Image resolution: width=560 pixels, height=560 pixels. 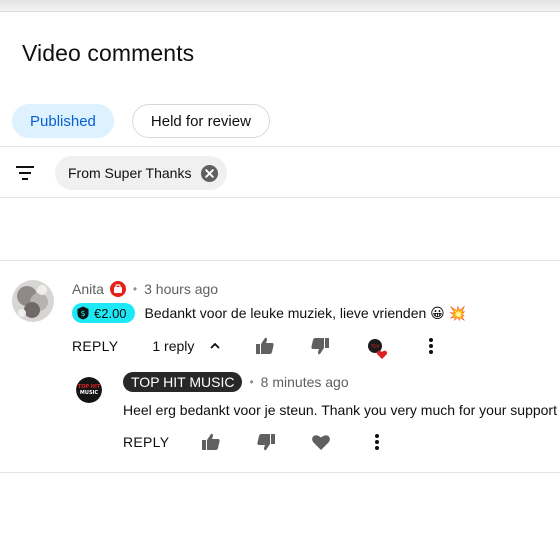 I want to click on replies-count: 1 reply, so click(x=173, y=346).